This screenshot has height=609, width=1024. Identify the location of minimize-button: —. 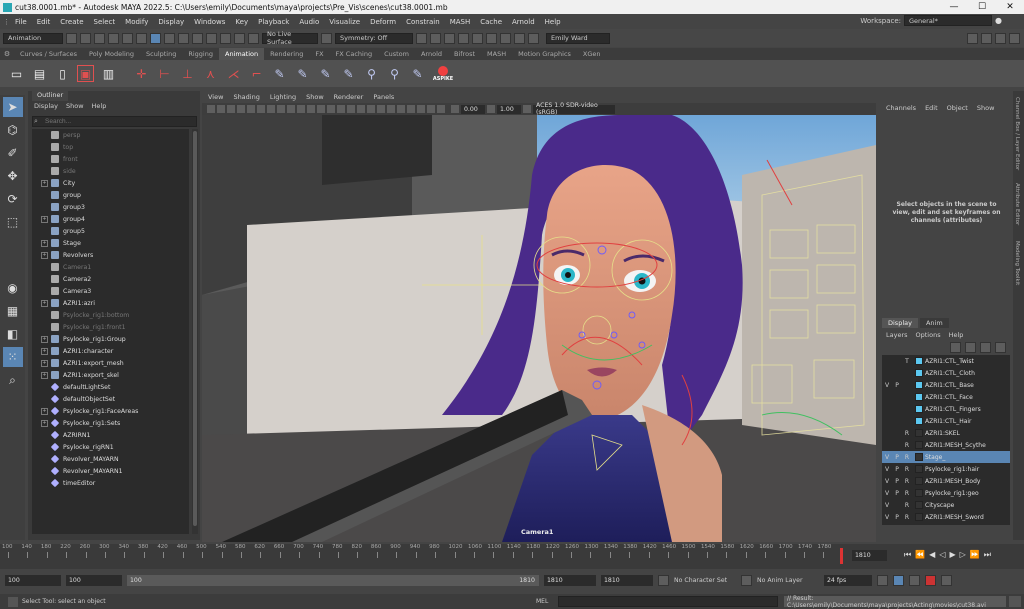
(954, 7).